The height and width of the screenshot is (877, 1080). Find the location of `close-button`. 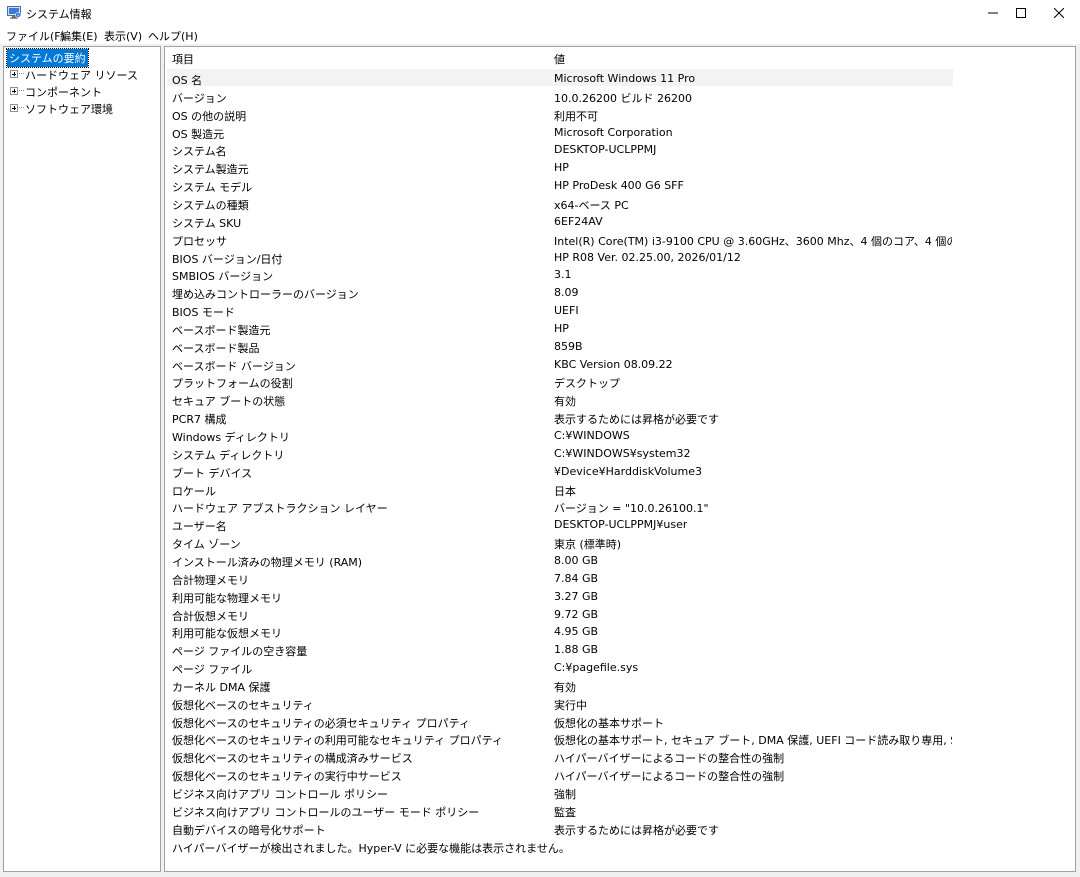

close-button is located at coordinates (1059, 13).